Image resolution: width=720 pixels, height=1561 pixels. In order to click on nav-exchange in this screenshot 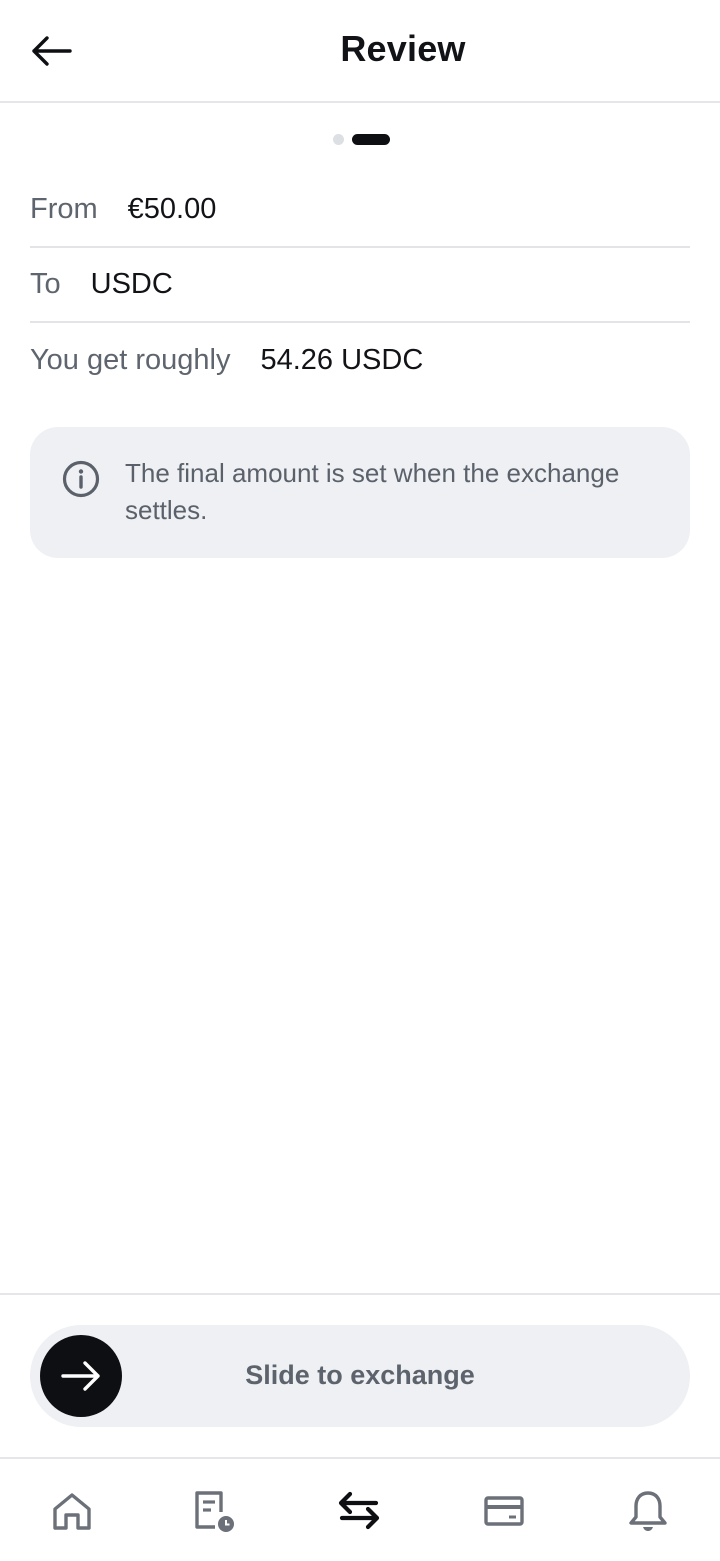, I will do `click(359, 1511)`.